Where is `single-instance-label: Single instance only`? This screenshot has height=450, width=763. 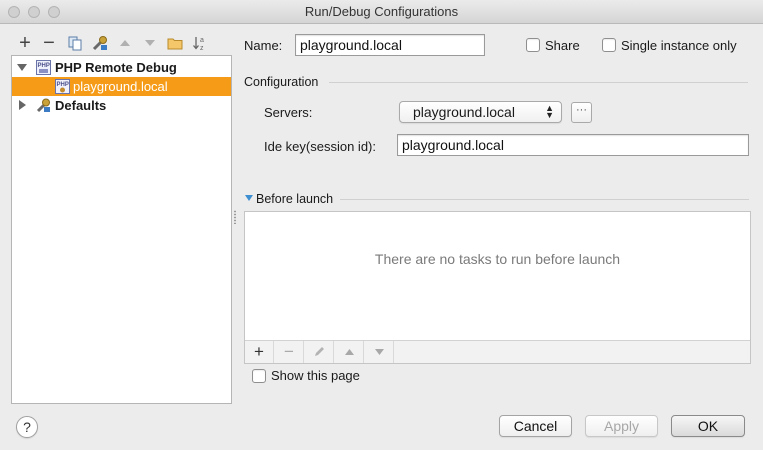 single-instance-label: Single instance only is located at coordinates (679, 45).